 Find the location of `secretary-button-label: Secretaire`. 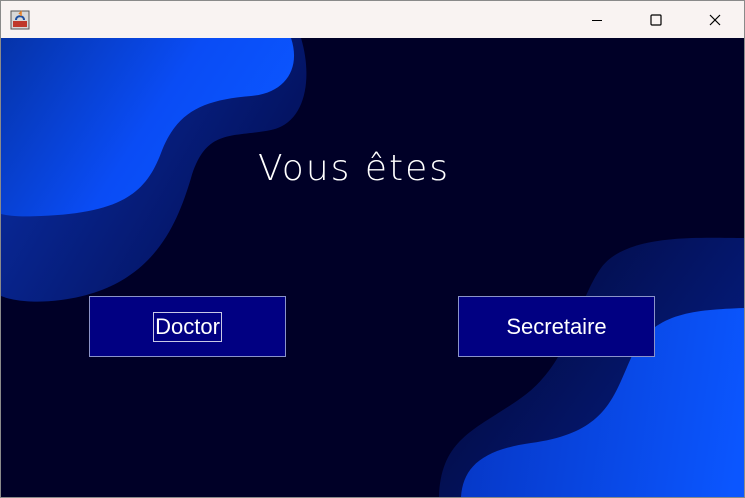

secretary-button-label: Secretaire is located at coordinates (556, 326).